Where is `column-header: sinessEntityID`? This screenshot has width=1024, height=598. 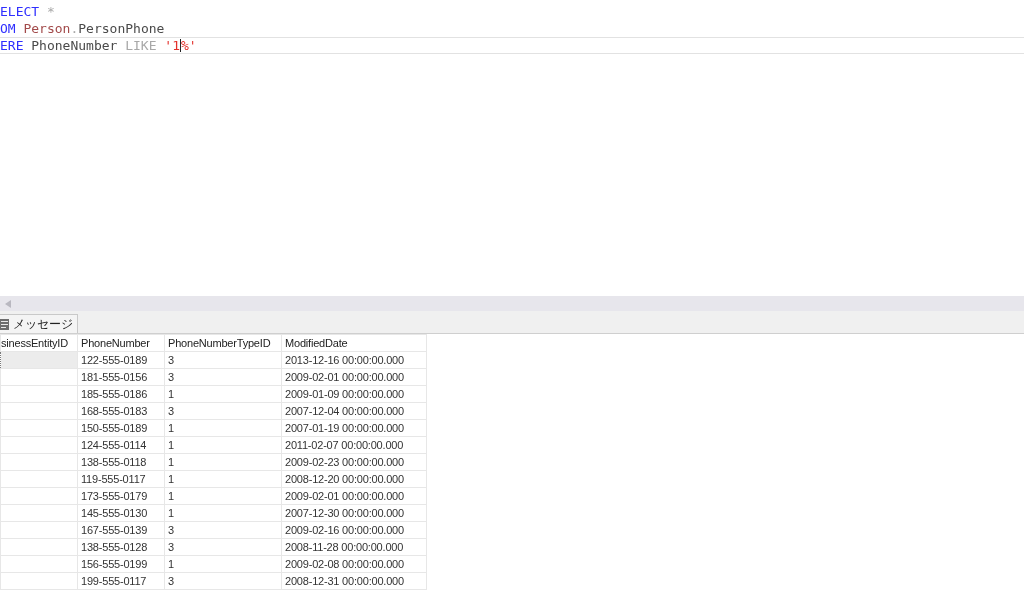 column-header: sinessEntityID is located at coordinates (39, 343).